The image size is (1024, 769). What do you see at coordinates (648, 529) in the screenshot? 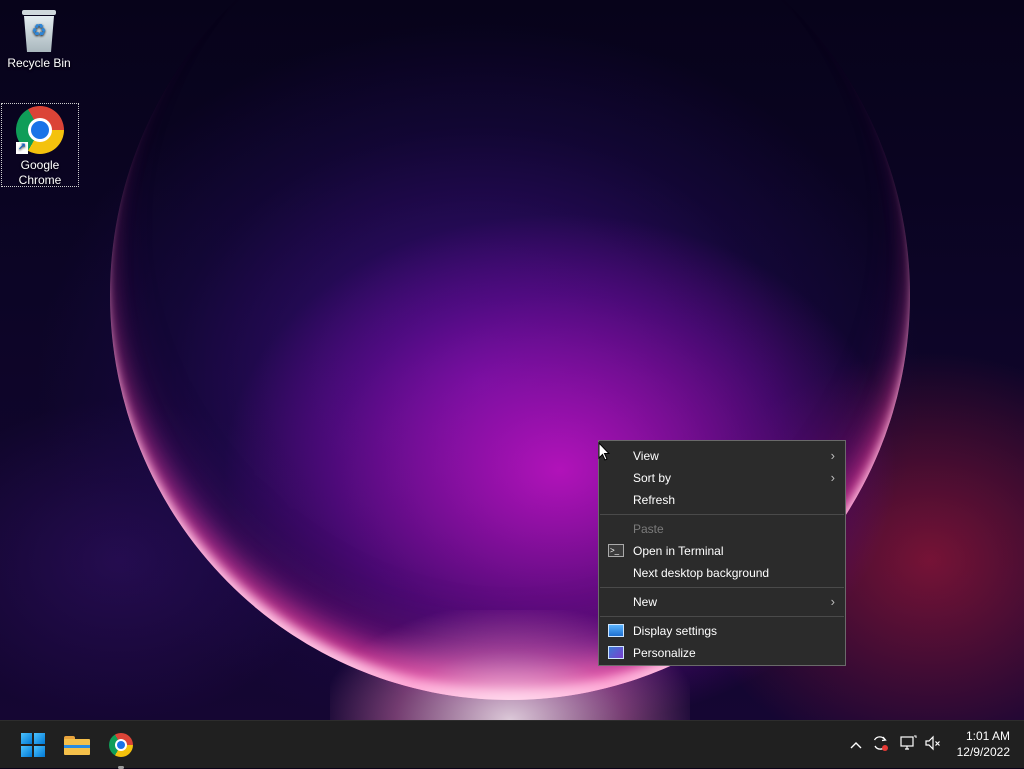
I see `menu-item-paste: Paste` at bounding box center [648, 529].